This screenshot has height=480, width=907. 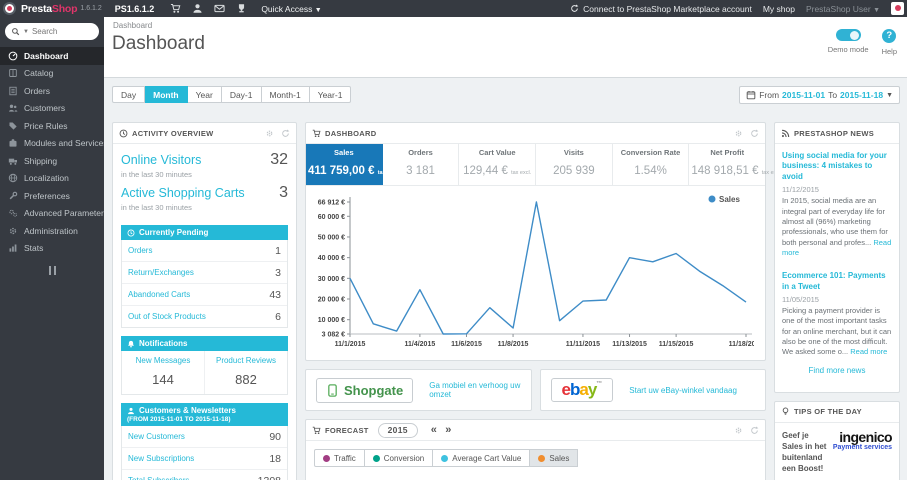 What do you see at coordinates (52, 161) in the screenshot?
I see `sidebar-item-shipping: Shipping` at bounding box center [52, 161].